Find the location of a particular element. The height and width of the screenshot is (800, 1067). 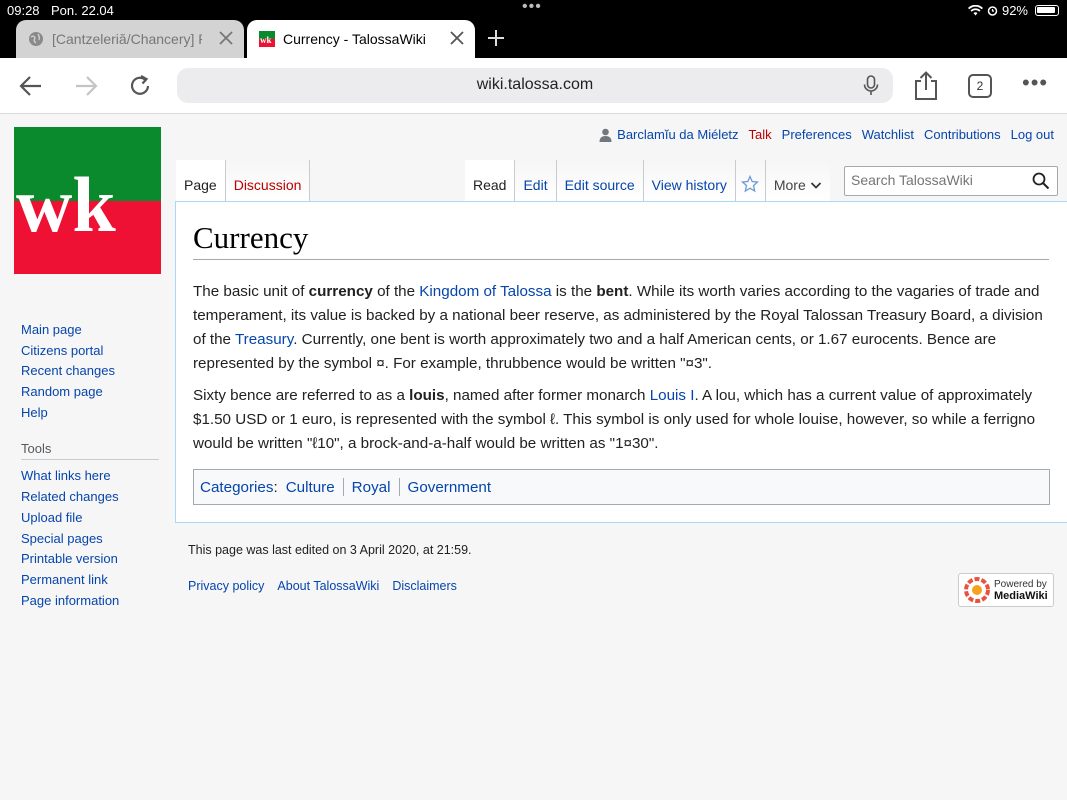

more-menu-icon: ••• is located at coordinates (1035, 83).